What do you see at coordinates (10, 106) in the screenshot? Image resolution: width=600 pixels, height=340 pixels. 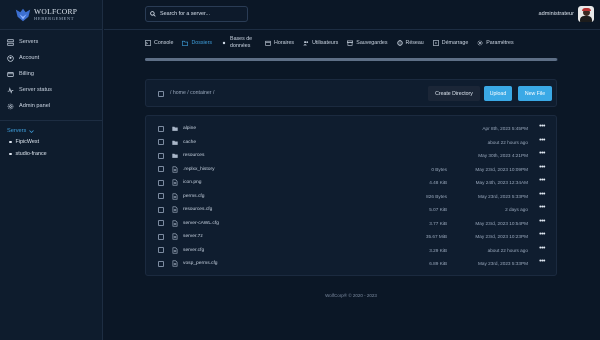 I see `gear-icon` at bounding box center [10, 106].